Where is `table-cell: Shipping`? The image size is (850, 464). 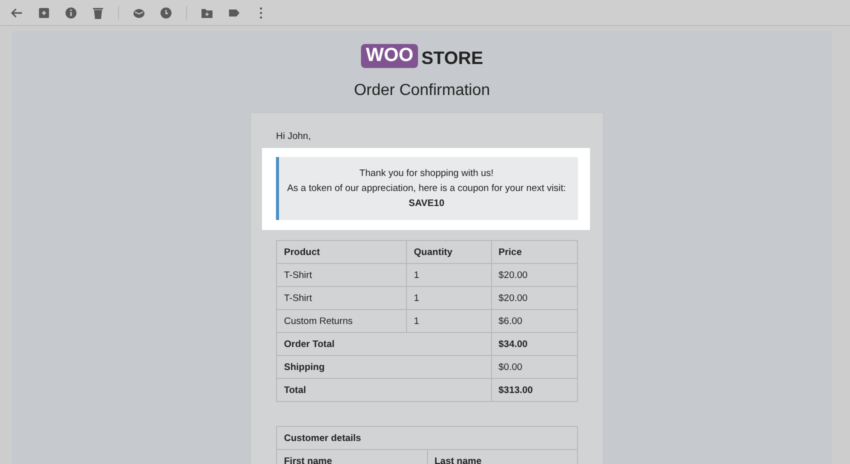 table-cell: Shipping is located at coordinates (383, 367).